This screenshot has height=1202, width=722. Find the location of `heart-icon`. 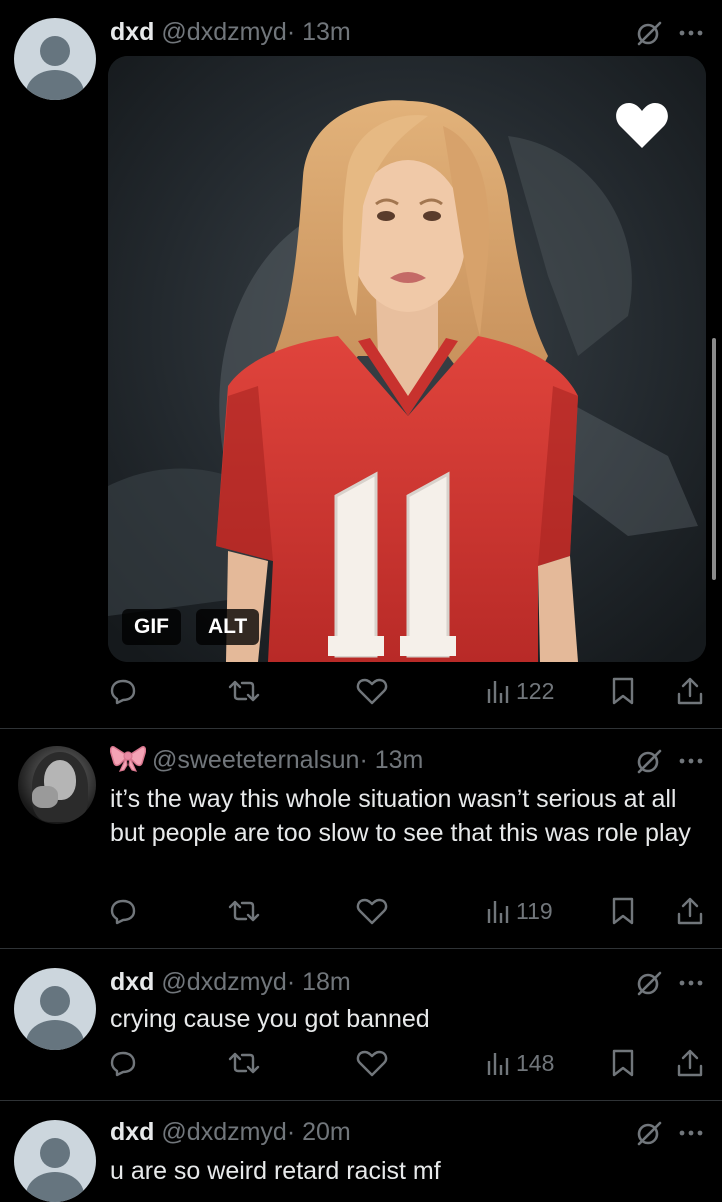

heart-icon is located at coordinates (642, 125).